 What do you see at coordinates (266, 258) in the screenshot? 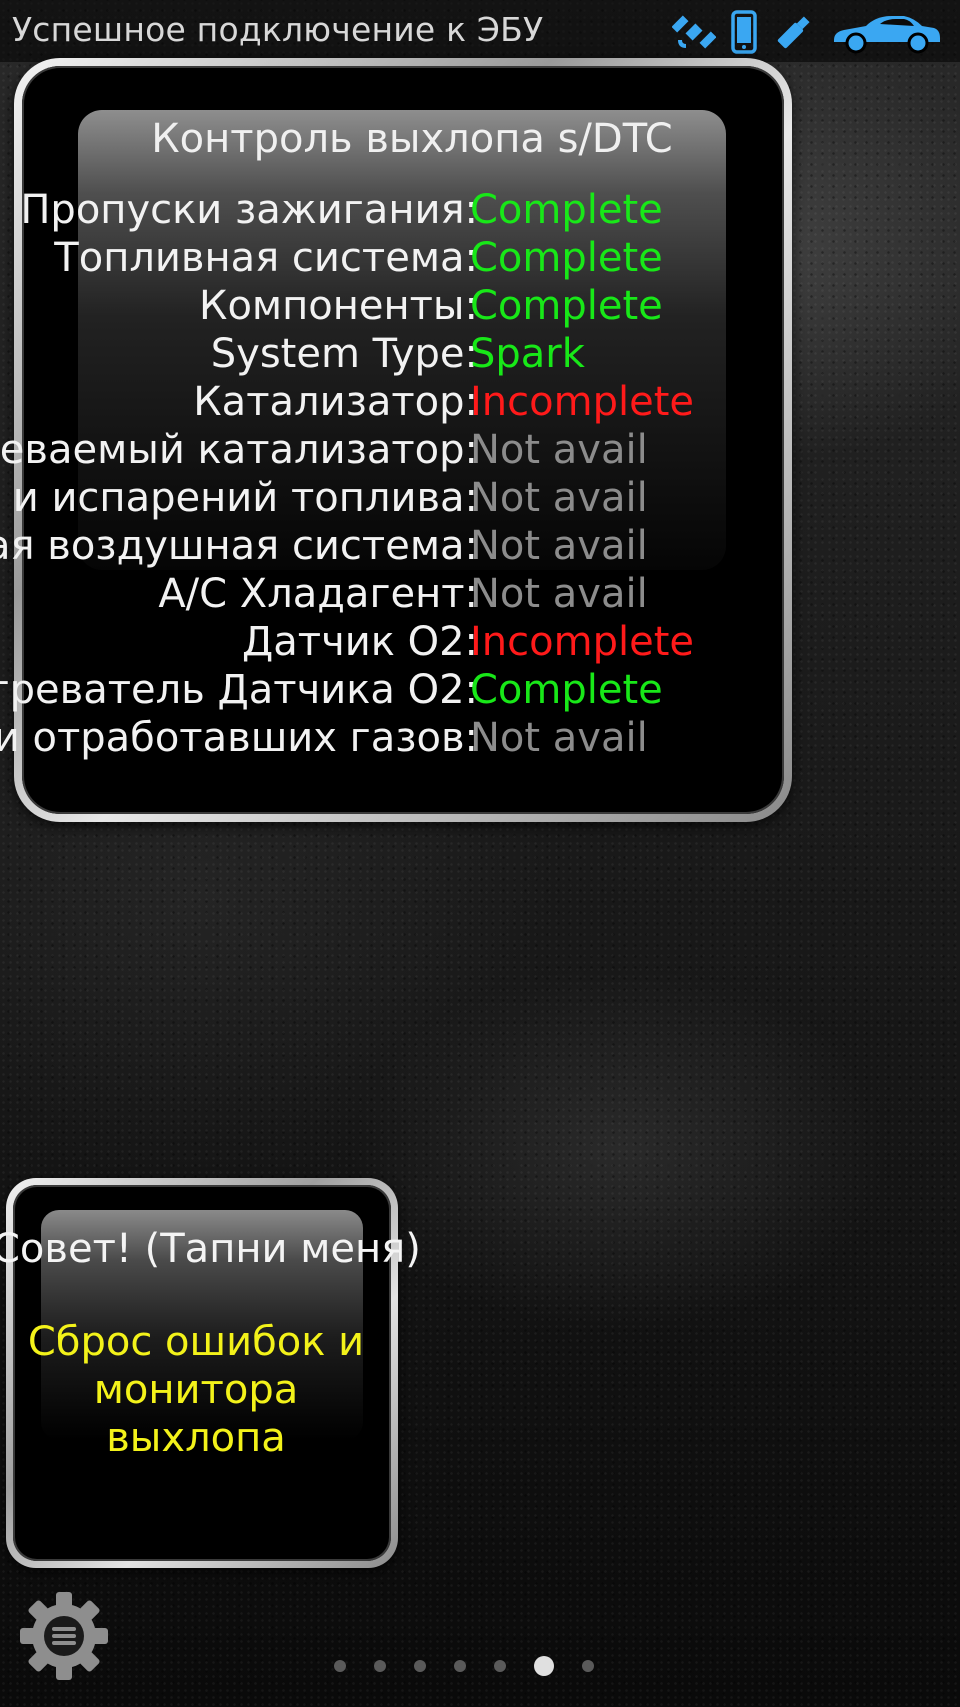
I see `monitor-row-label: Топливная система:` at bounding box center [266, 258].